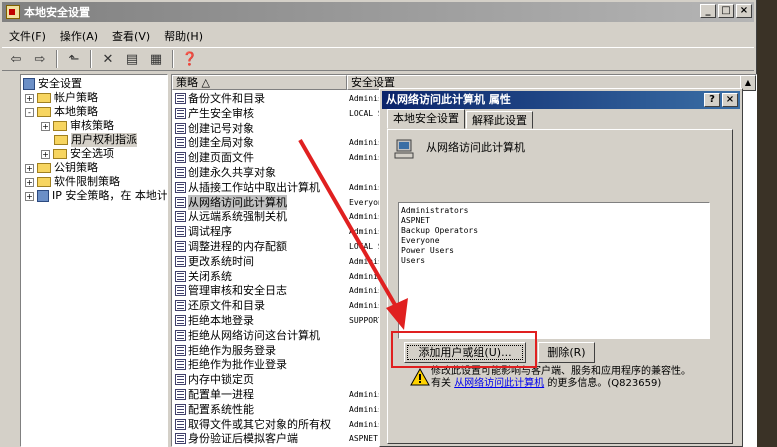 This screenshot has width=777, height=447. What do you see at coordinates (254, 187) in the screenshot?
I see `policy-name-cell: 从插接工作站中取出计算机` at bounding box center [254, 187].